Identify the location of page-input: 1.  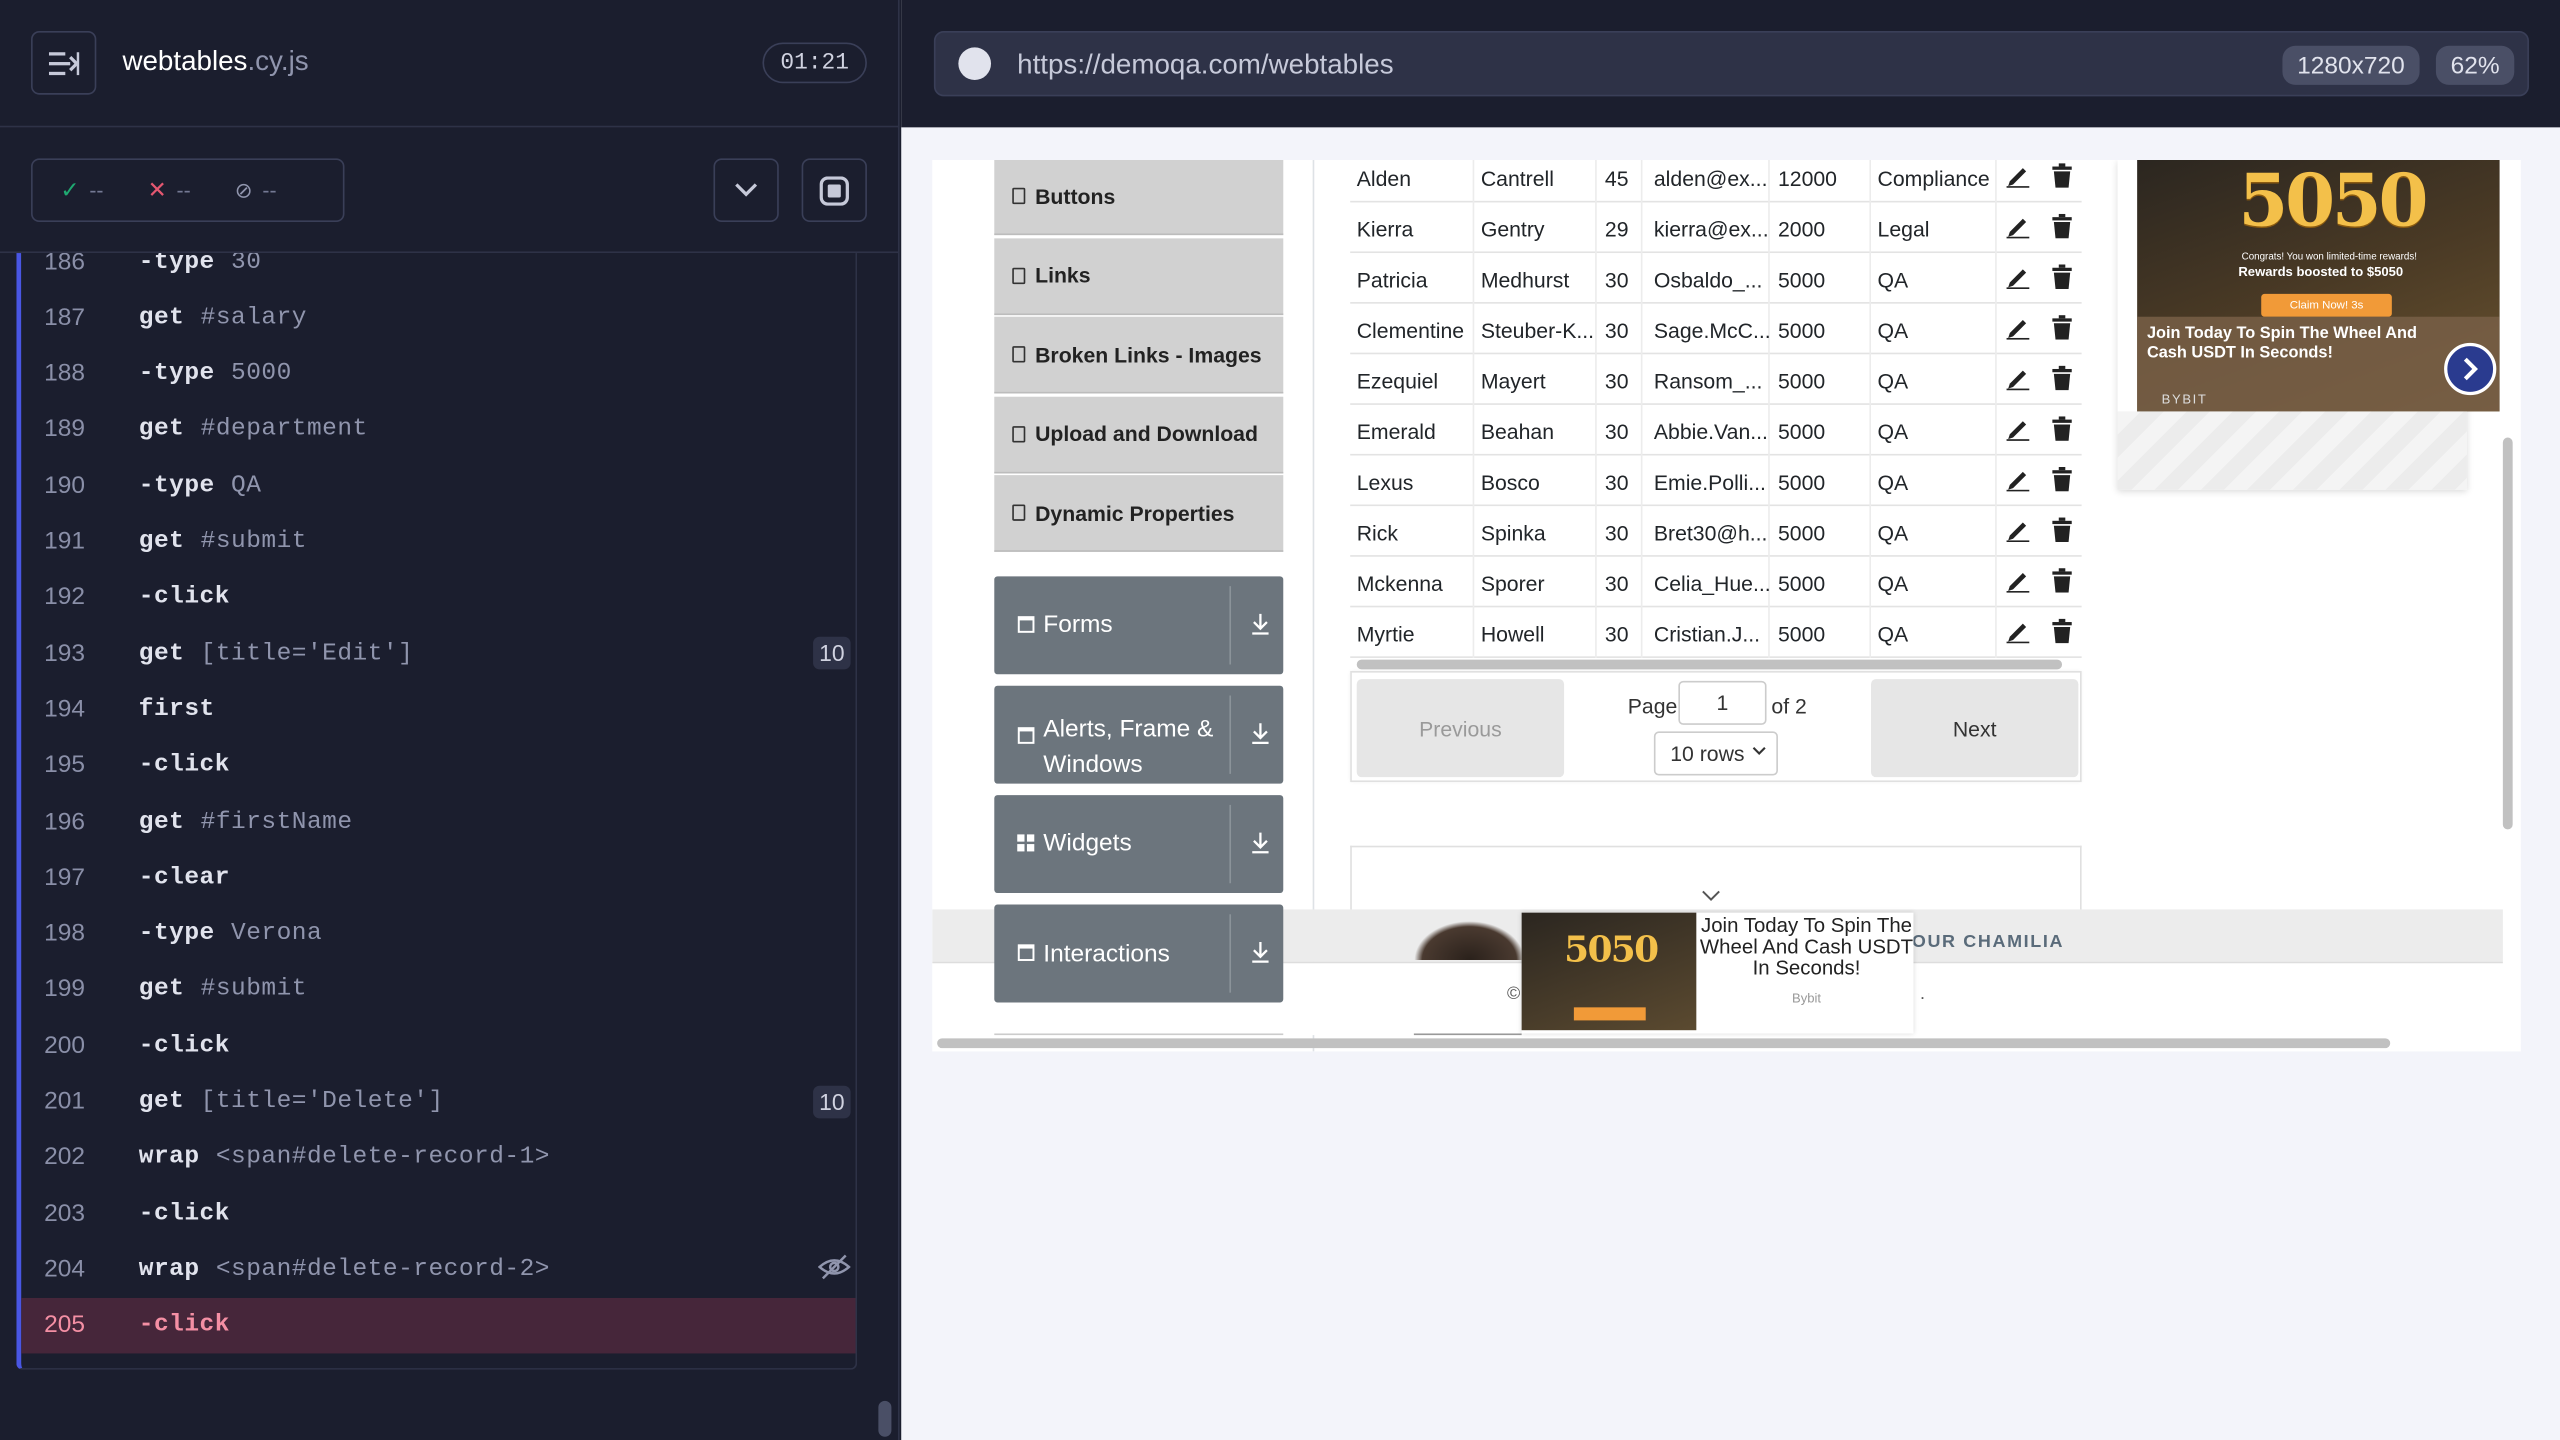
(1722, 702).